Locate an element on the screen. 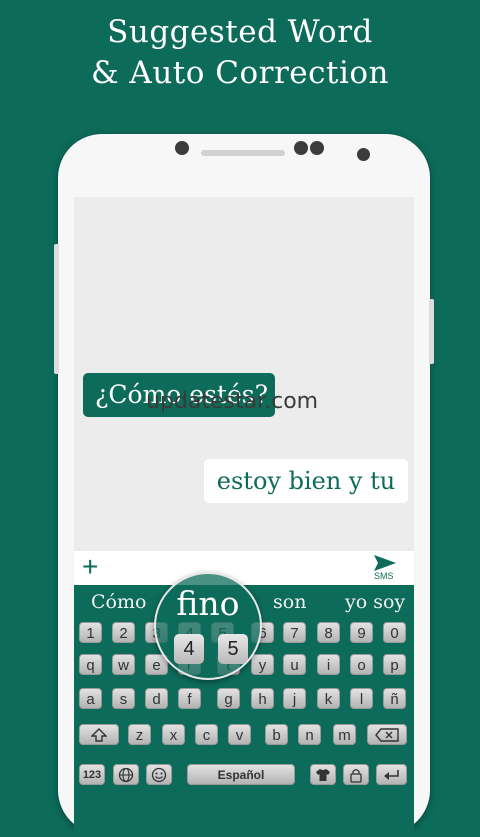  emoji-key is located at coordinates (159, 774).